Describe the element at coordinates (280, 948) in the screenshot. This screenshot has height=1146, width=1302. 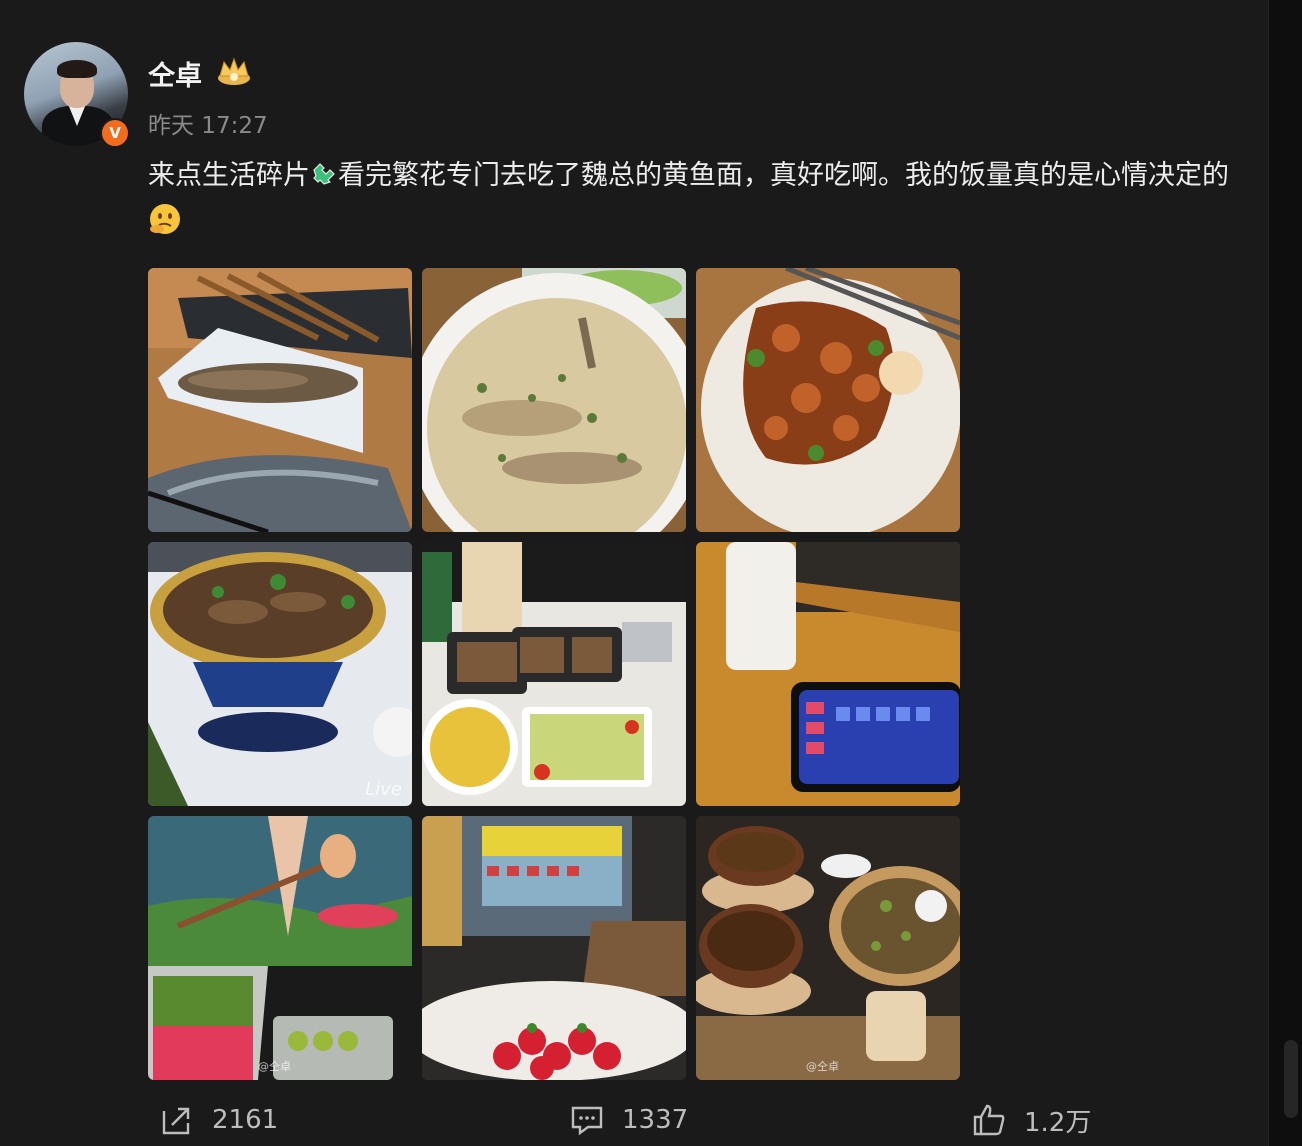
I see `photo-7: @仝卓` at that location.